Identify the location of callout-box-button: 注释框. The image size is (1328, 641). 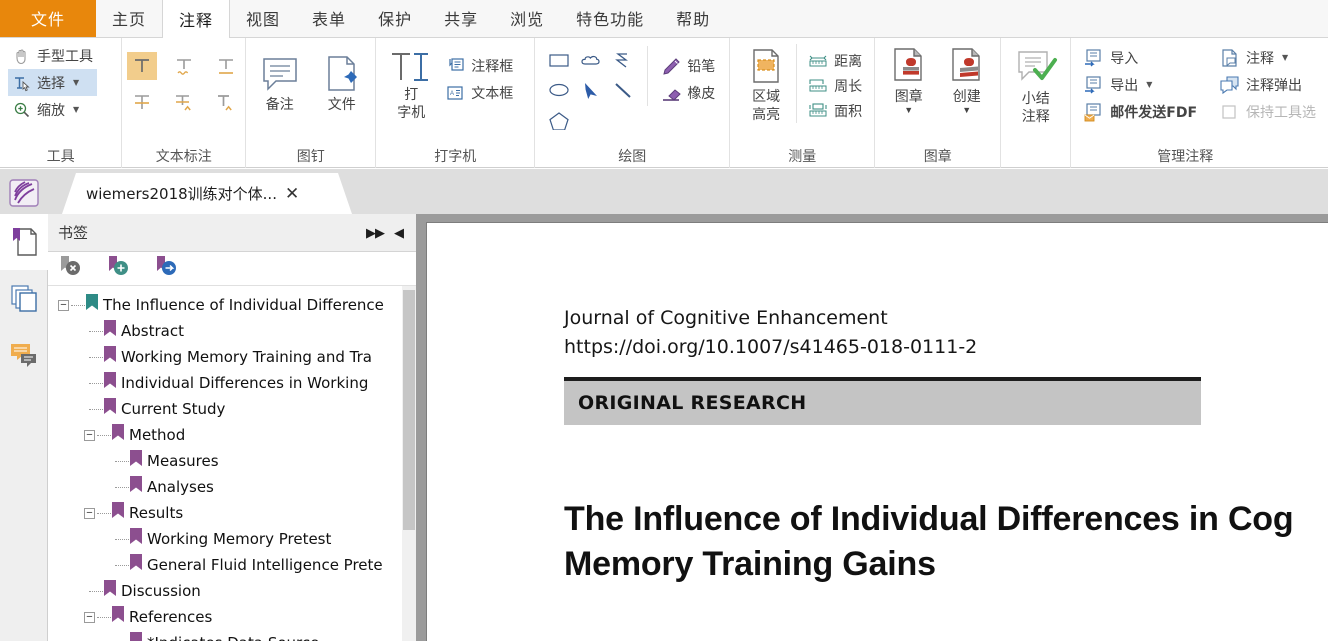
(478, 65).